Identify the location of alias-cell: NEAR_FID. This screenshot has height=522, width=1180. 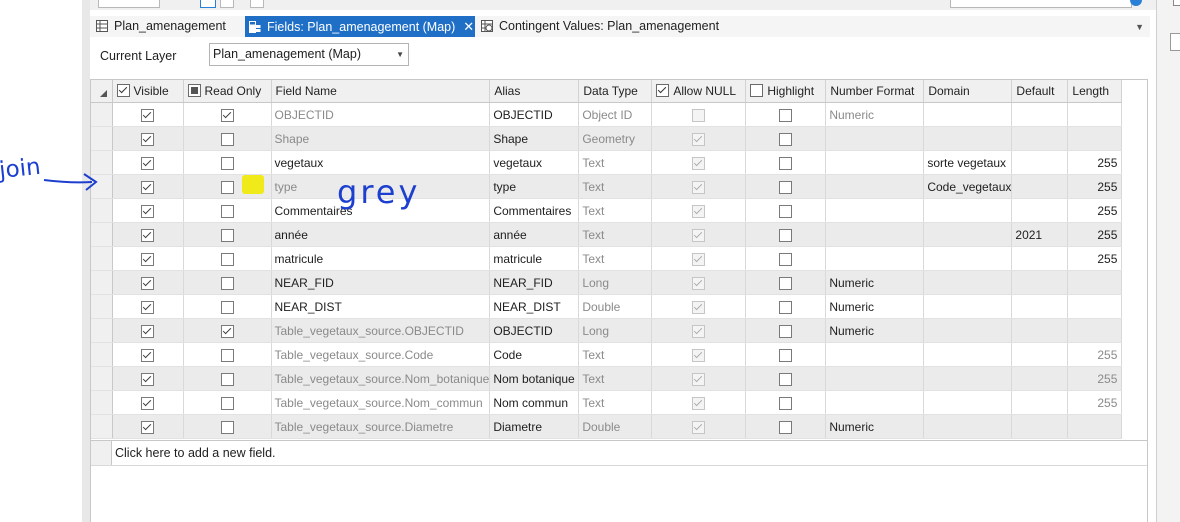
(534, 282).